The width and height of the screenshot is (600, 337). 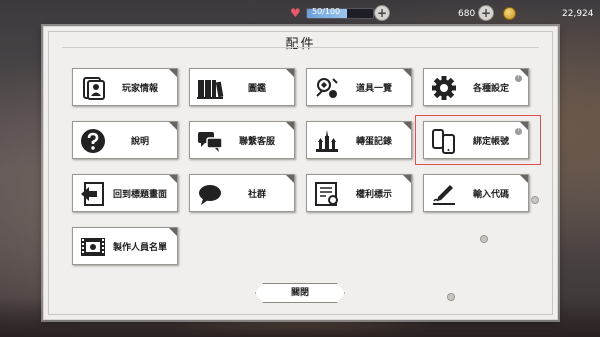 I want to click on heart-icon: ♥, so click(x=295, y=13).